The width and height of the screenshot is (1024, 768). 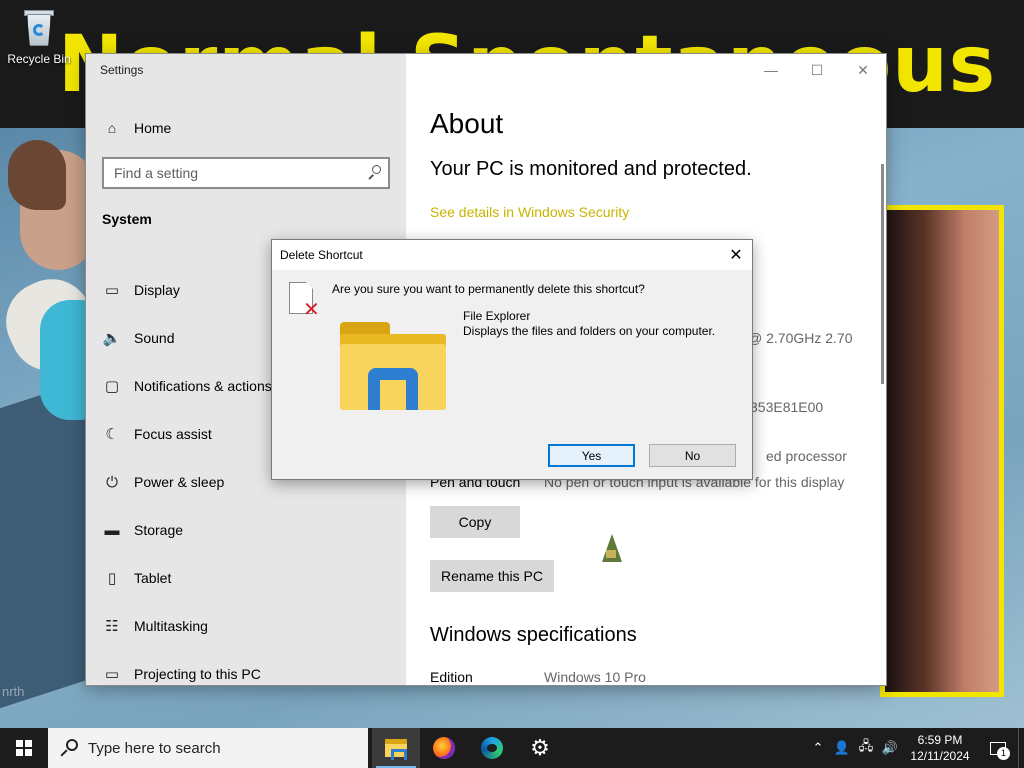 I want to click on system-tray: ⌃ 👤 🖧 🔊 6:59 PM 12/11/2024 1, so click(x=915, y=748).